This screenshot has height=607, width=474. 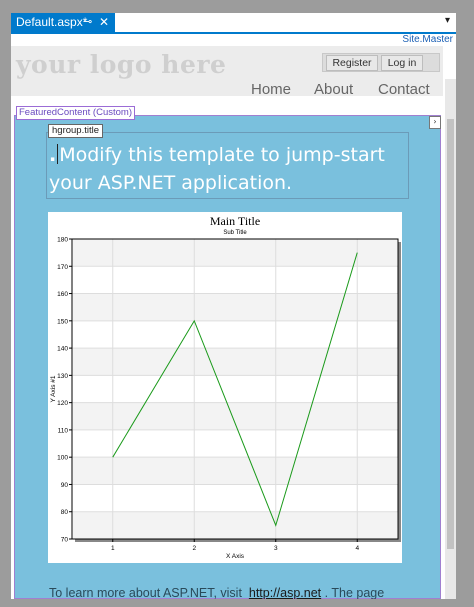 I want to click on nav-home: Home, so click(x=271, y=89).